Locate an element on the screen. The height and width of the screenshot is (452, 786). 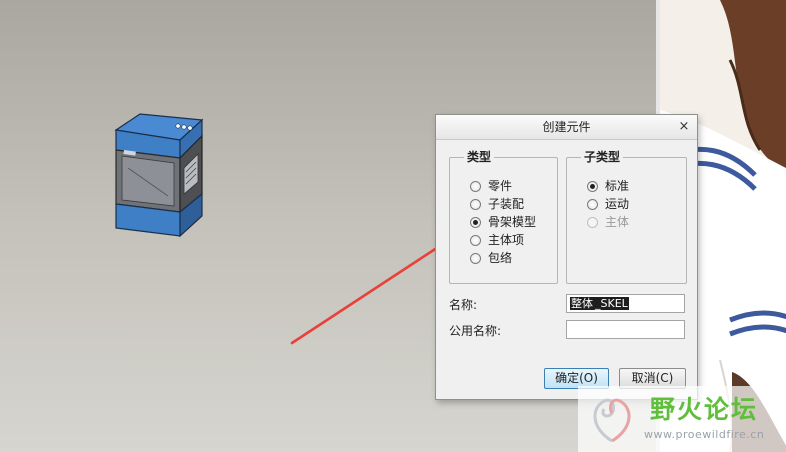
watermark-url: www.proewildfire.cn is located at coordinates (704, 434).